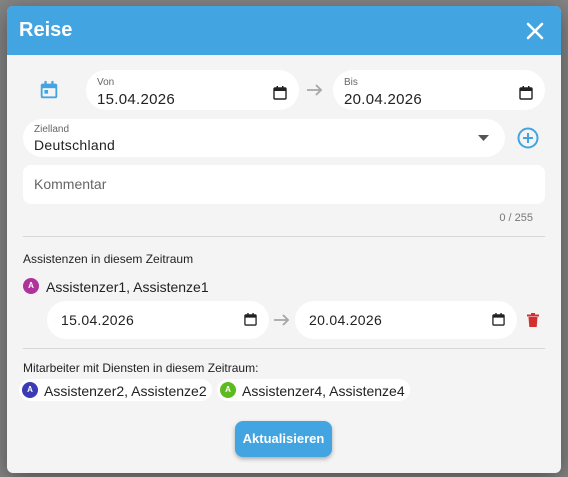 This screenshot has height=477, width=568. I want to click on assistant-date-to: 20.04.2026, so click(406, 320).